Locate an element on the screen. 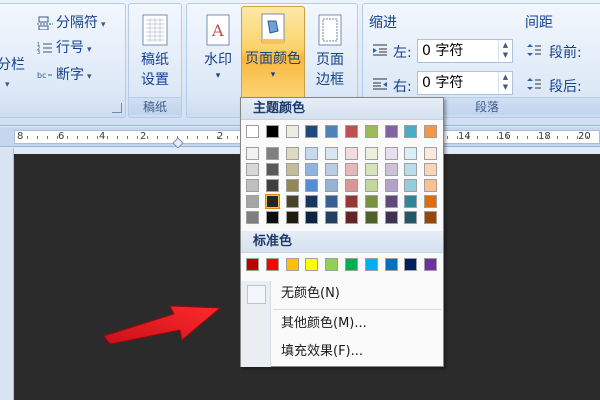 The image size is (600, 400). draft-settings-button: 稿纸 设置 is located at coordinates (155, 54).